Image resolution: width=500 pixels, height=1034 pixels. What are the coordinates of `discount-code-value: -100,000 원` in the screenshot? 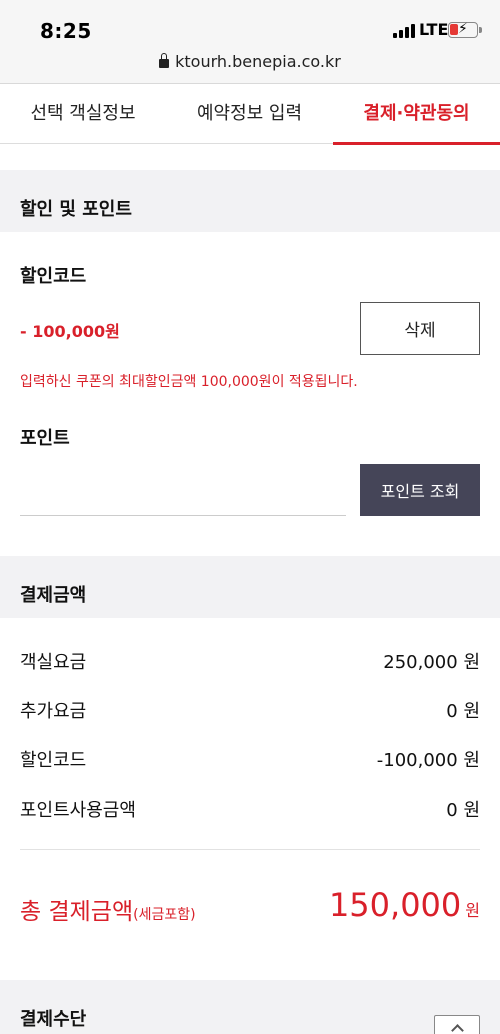 It's located at (428, 760).